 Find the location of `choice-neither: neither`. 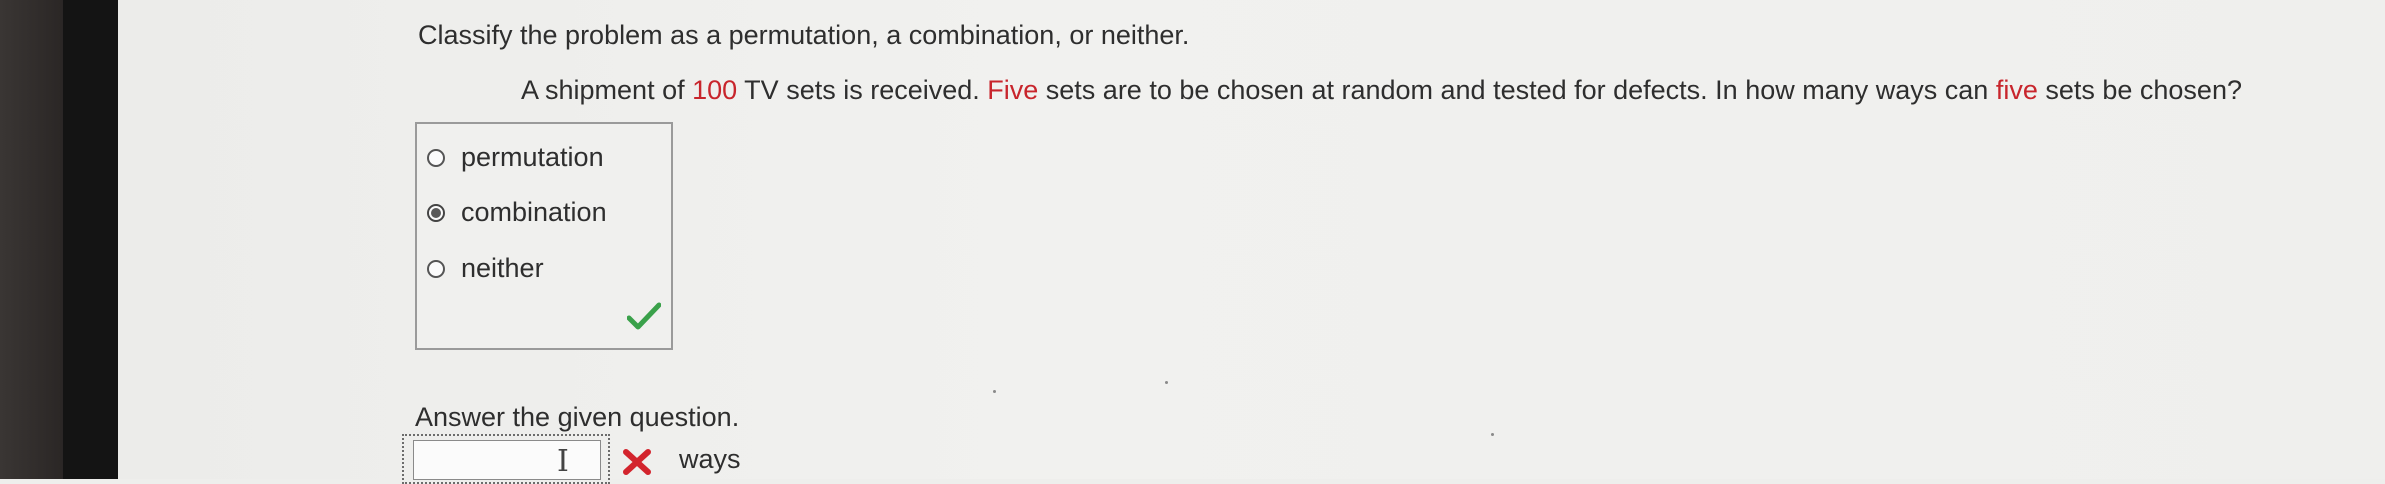

choice-neither: neither is located at coordinates (485, 268).